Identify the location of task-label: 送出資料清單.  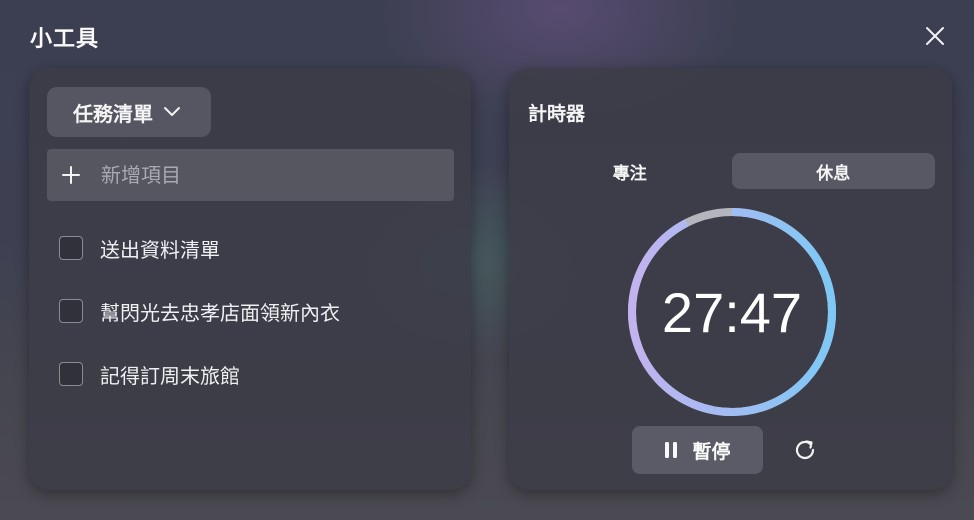
(160, 249).